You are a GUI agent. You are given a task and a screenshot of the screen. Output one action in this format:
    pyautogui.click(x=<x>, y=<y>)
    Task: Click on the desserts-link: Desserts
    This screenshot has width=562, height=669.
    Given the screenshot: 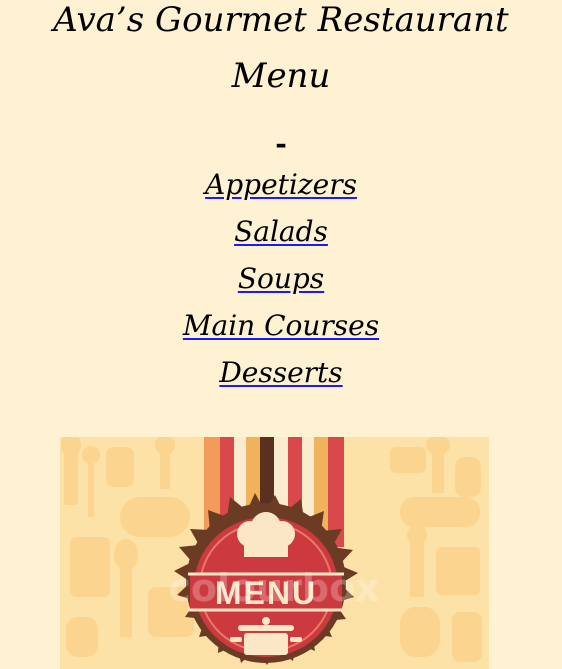 What is the action you would take?
    pyautogui.click(x=280, y=372)
    